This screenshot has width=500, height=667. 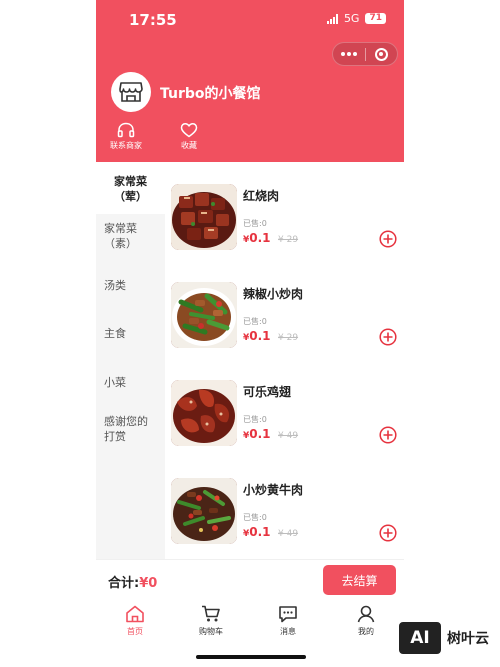 I want to click on message-icon, so click(x=288, y=614).